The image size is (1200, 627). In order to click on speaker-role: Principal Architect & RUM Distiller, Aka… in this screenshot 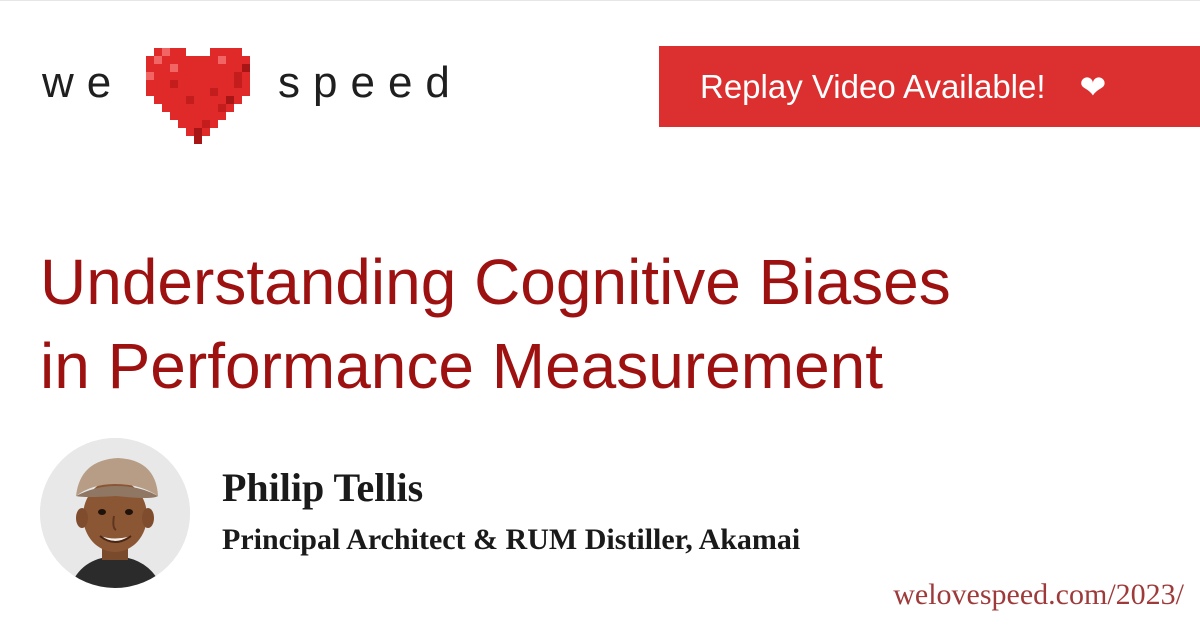, I will do `click(511, 539)`.